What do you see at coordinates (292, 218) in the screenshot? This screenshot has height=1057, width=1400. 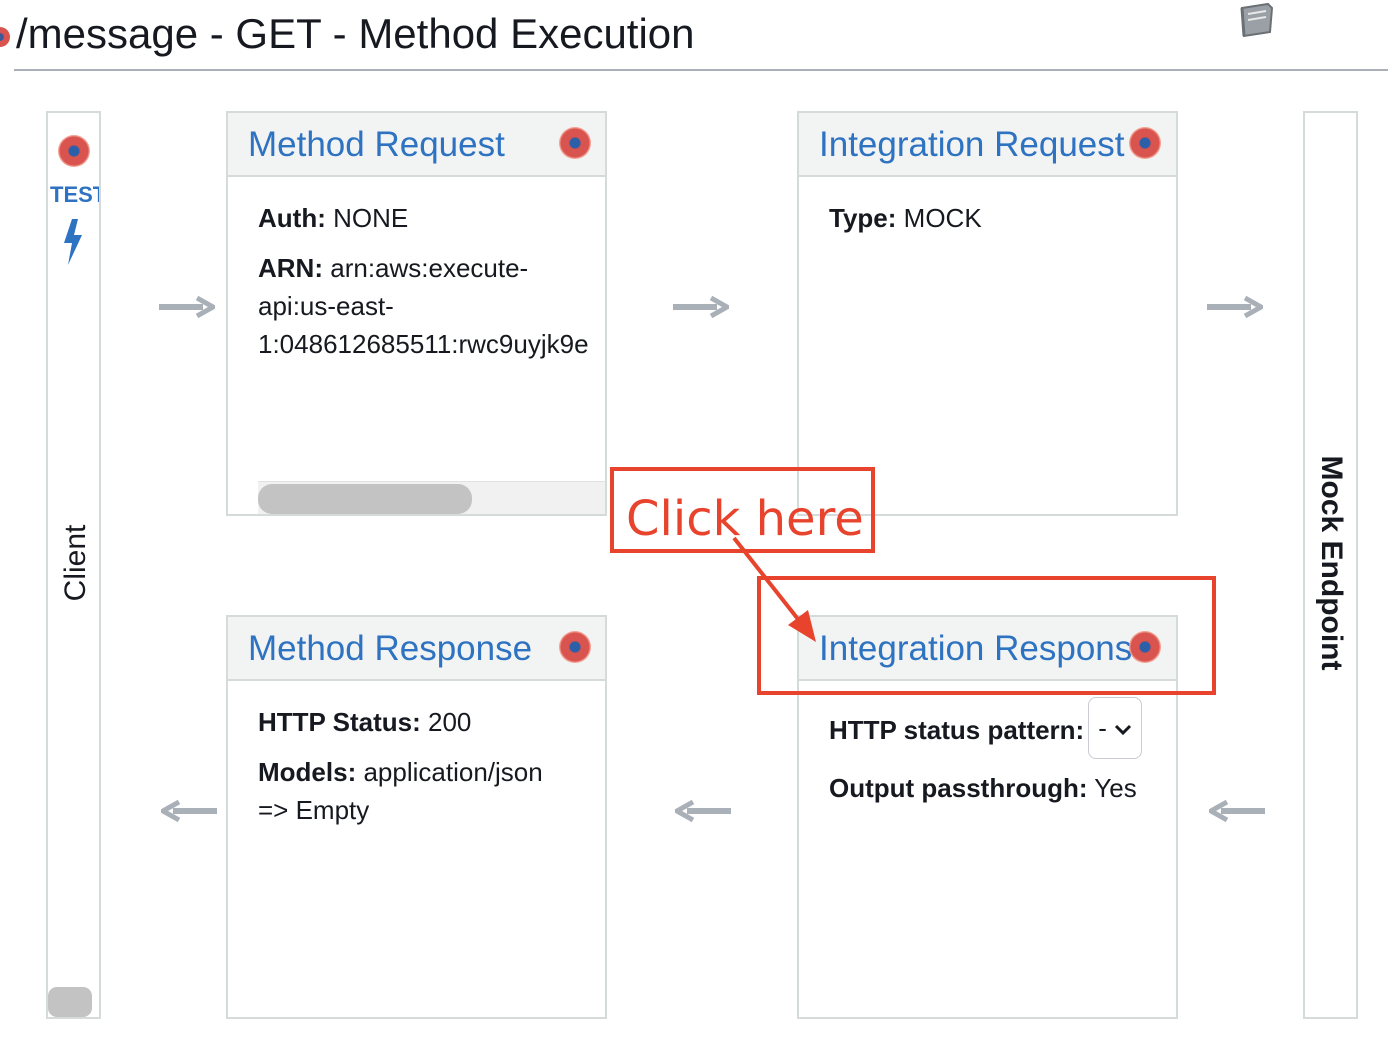 I see `auth-label: Auth:` at bounding box center [292, 218].